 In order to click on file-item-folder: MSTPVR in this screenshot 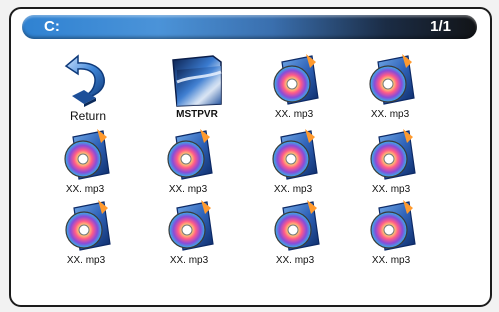, I will do `click(197, 86)`.